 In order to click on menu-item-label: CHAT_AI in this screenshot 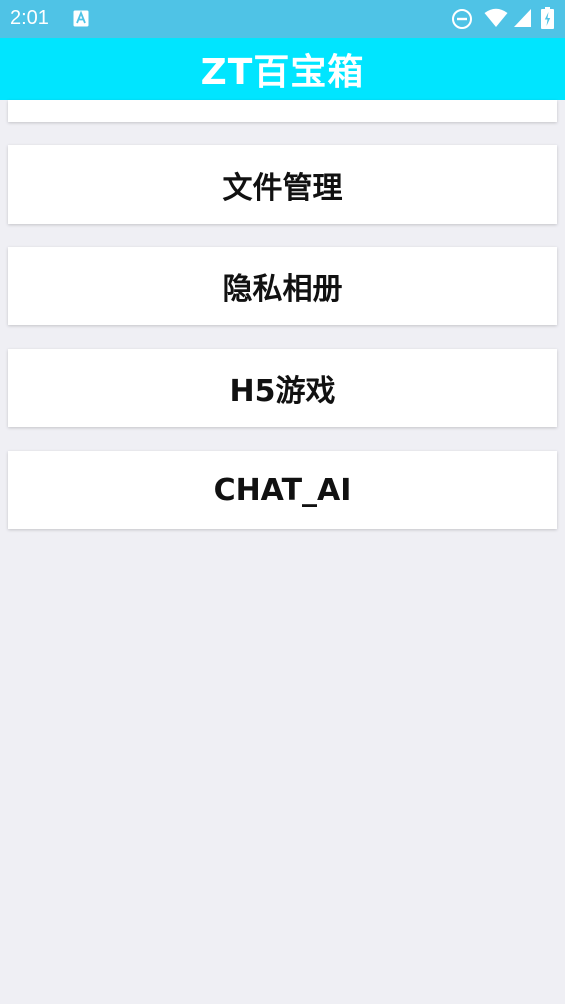, I will do `click(282, 490)`.